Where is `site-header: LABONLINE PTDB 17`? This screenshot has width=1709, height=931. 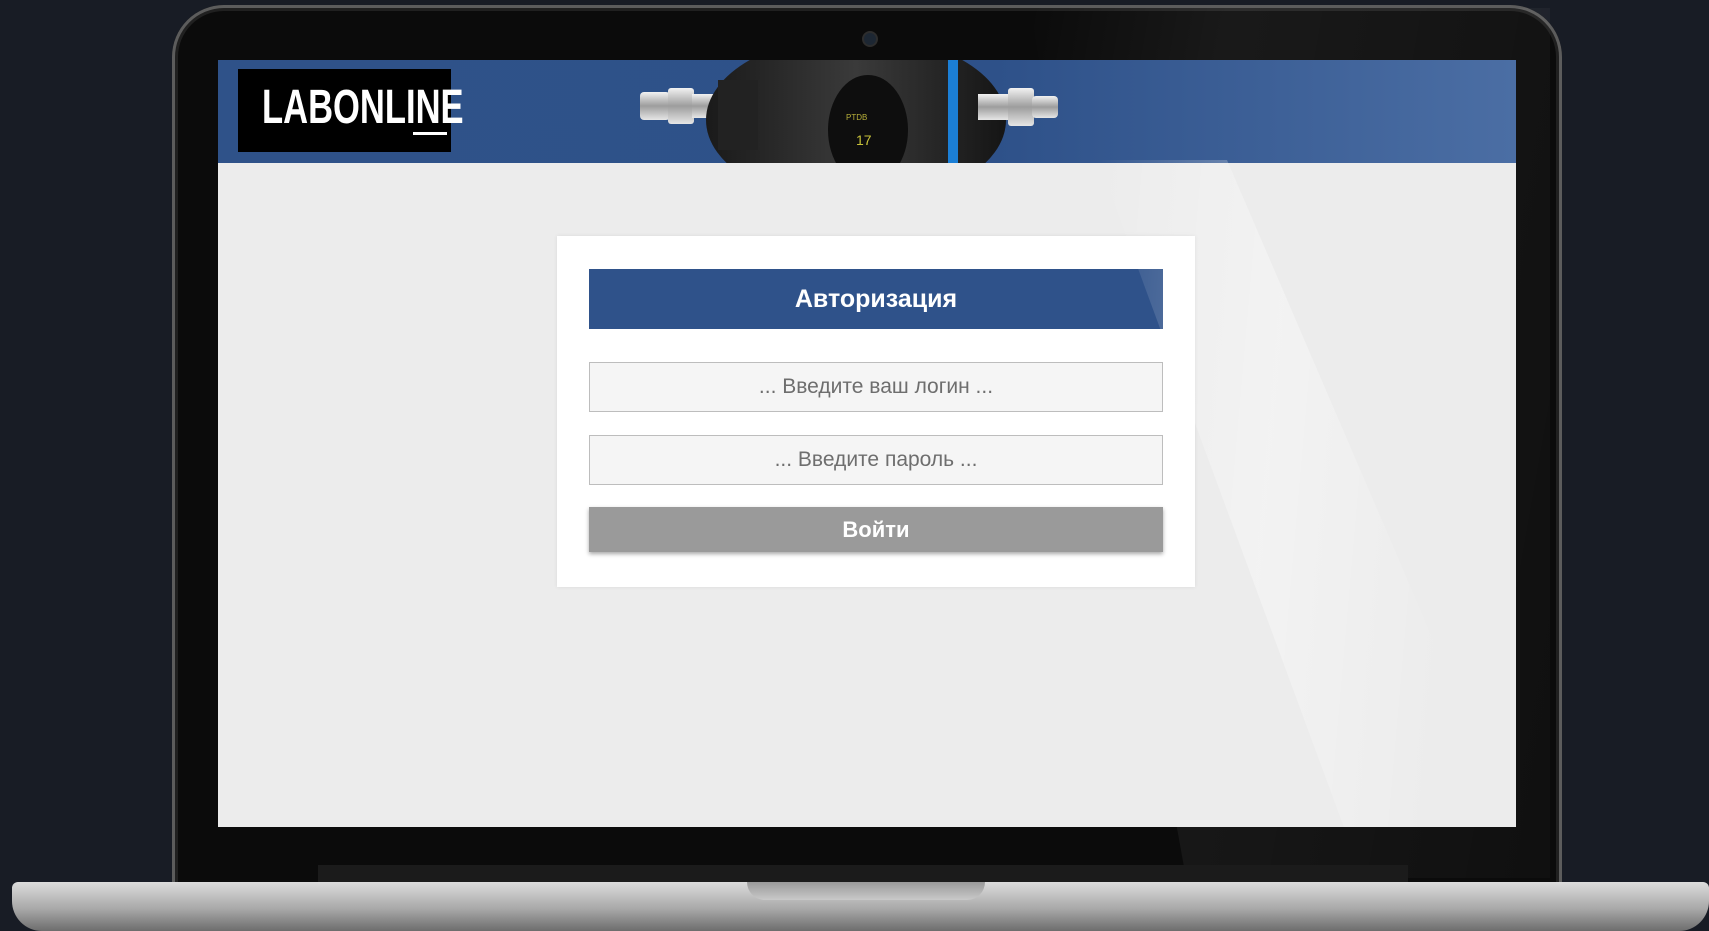 site-header: LABONLINE PTDB 17 is located at coordinates (867, 111).